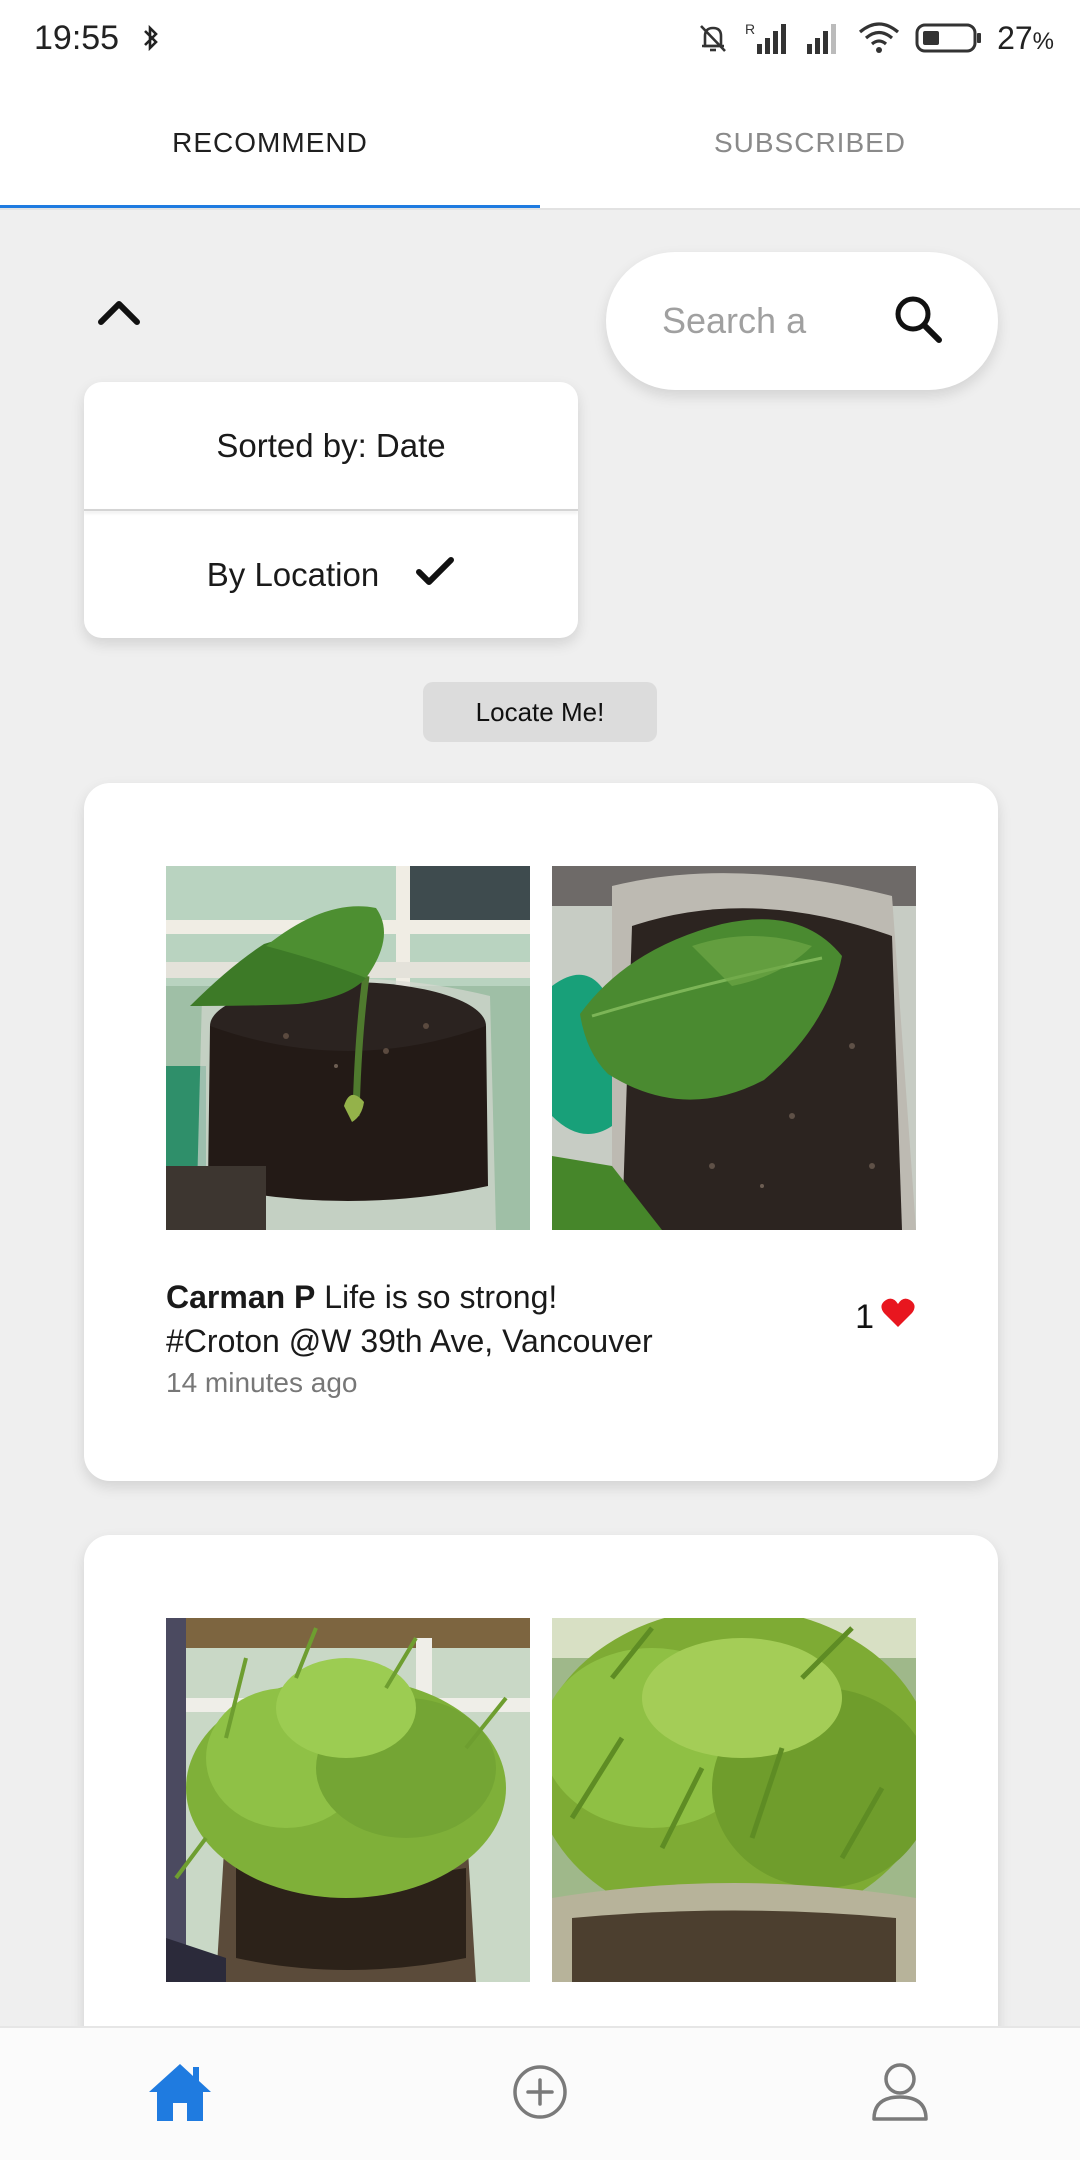 This screenshot has height=2160, width=1080. Describe the element at coordinates (767, 38) in the screenshot. I see `signal-r-icon: R` at that location.